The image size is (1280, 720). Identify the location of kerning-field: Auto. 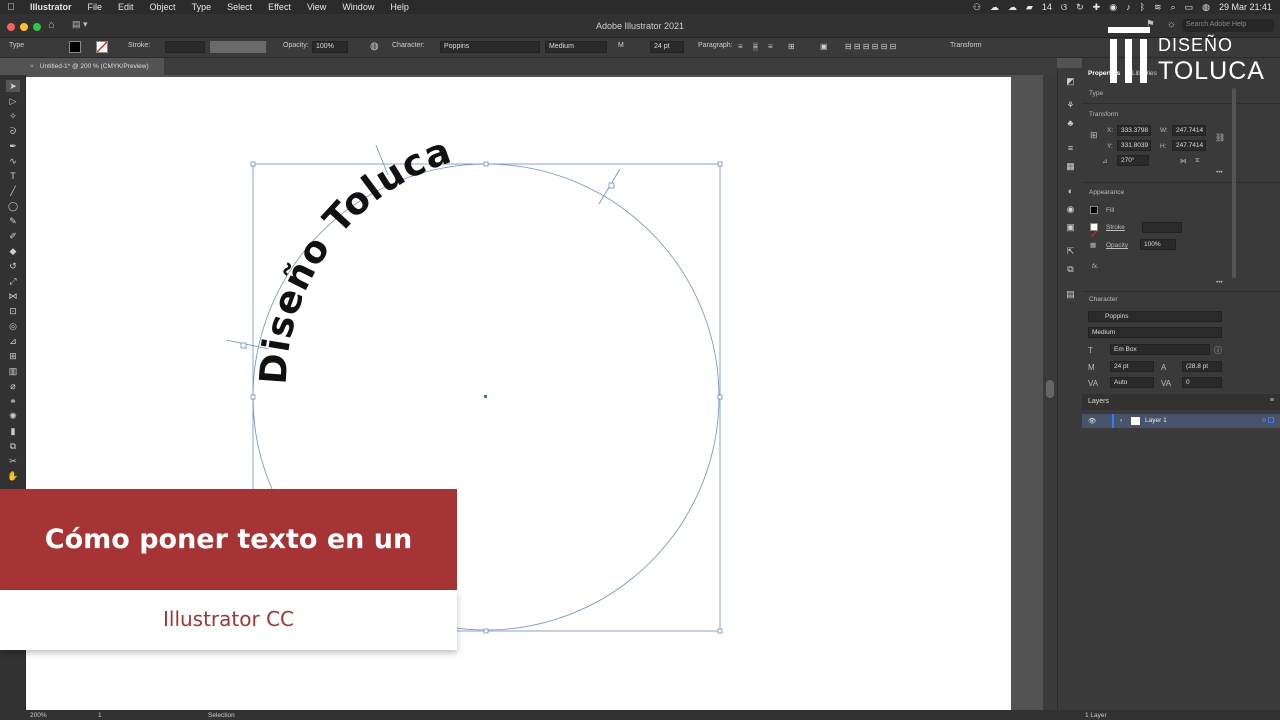
(1132, 382).